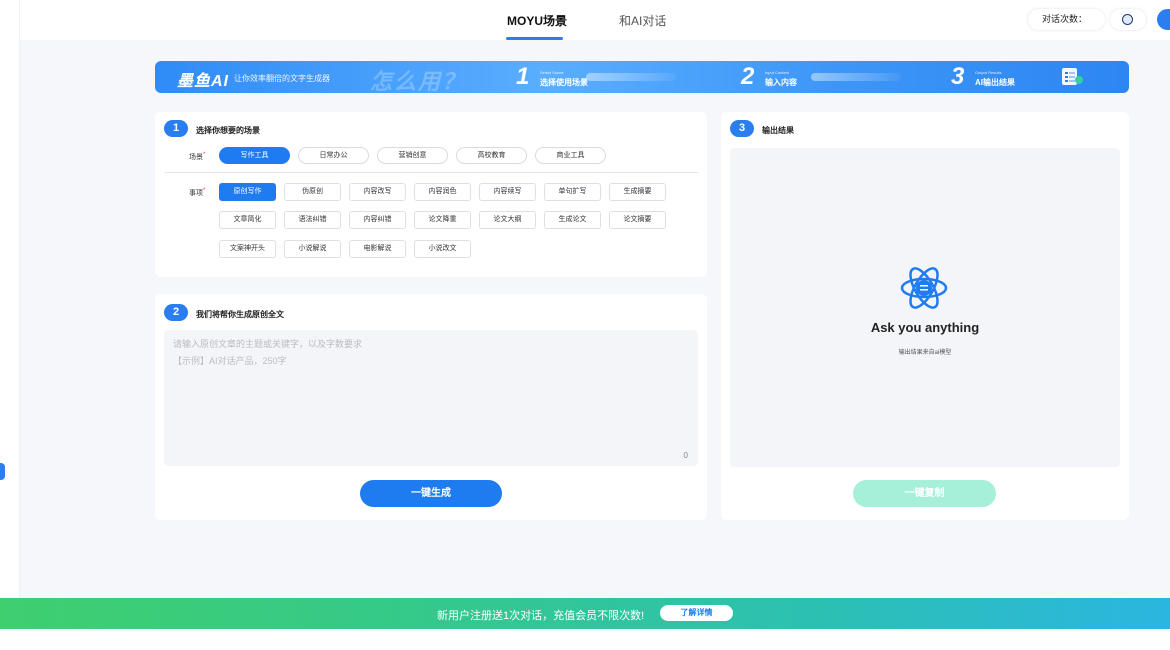 This screenshot has height=650, width=1170. I want to click on step-label: 选择使用场景, so click(564, 82).